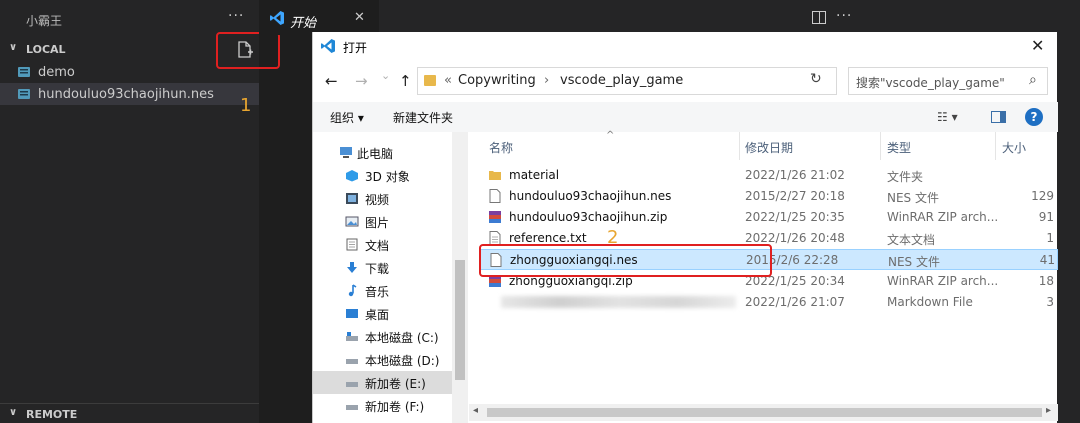  What do you see at coordinates (319, 17) in the screenshot?
I see `tab-start: 开始 ✕` at bounding box center [319, 17].